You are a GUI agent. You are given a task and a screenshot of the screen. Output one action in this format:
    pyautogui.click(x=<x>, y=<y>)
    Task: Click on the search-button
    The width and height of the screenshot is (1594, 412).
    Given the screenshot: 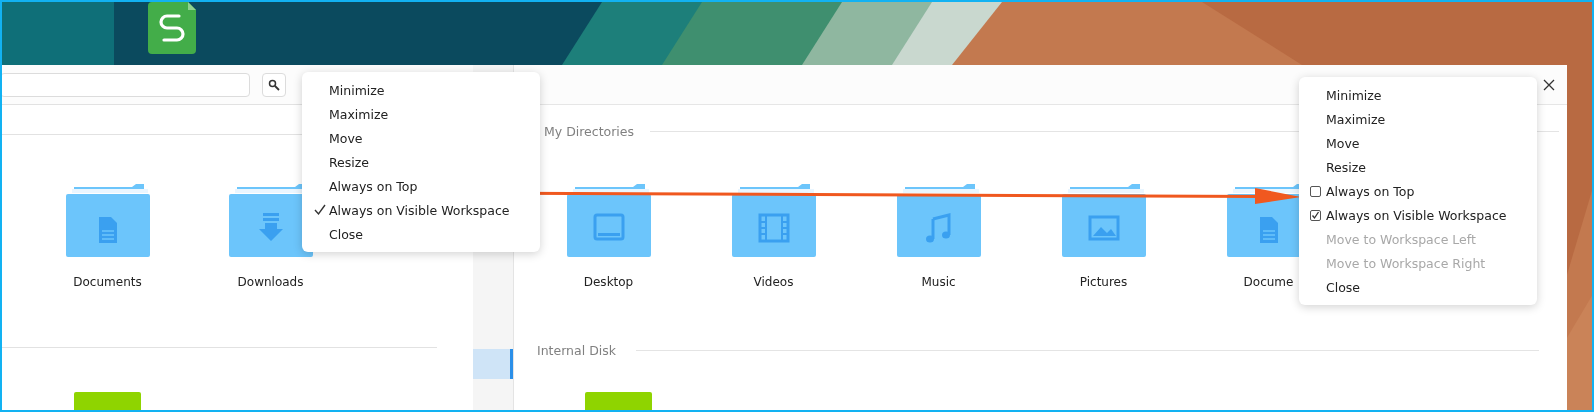 What is the action you would take?
    pyautogui.click(x=274, y=84)
    